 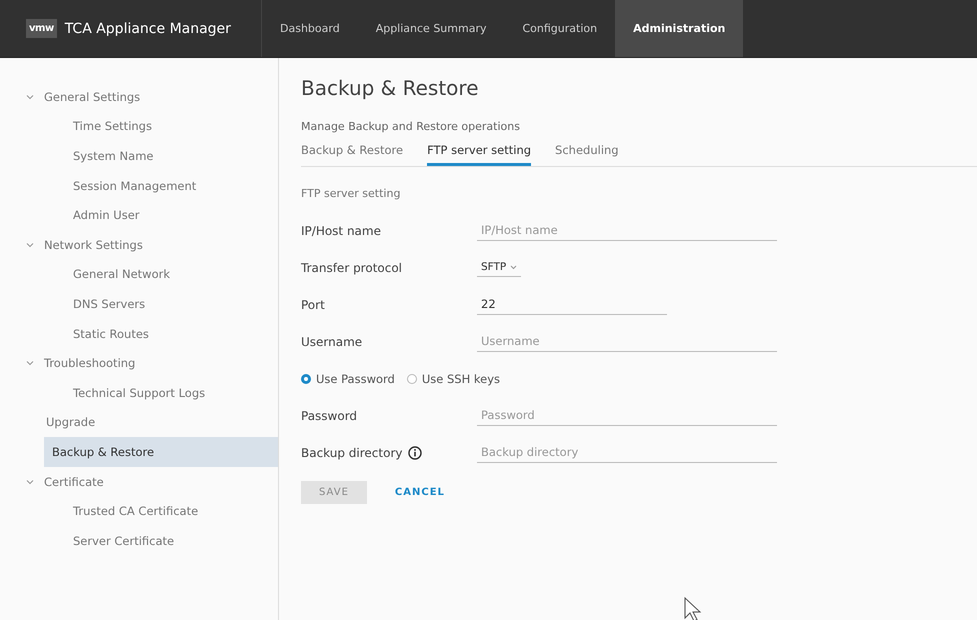 What do you see at coordinates (627, 230) in the screenshot?
I see `input-field: IP/Host name` at bounding box center [627, 230].